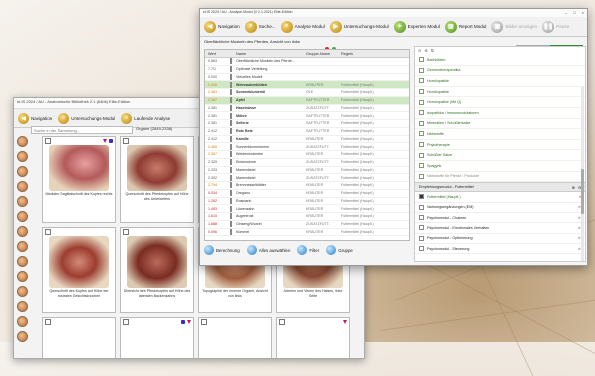 This screenshot has height=376, width=595. Describe the element at coordinates (416, 26) in the screenshot. I see `expert-module-button: ✦ Experten Modul` at that location.